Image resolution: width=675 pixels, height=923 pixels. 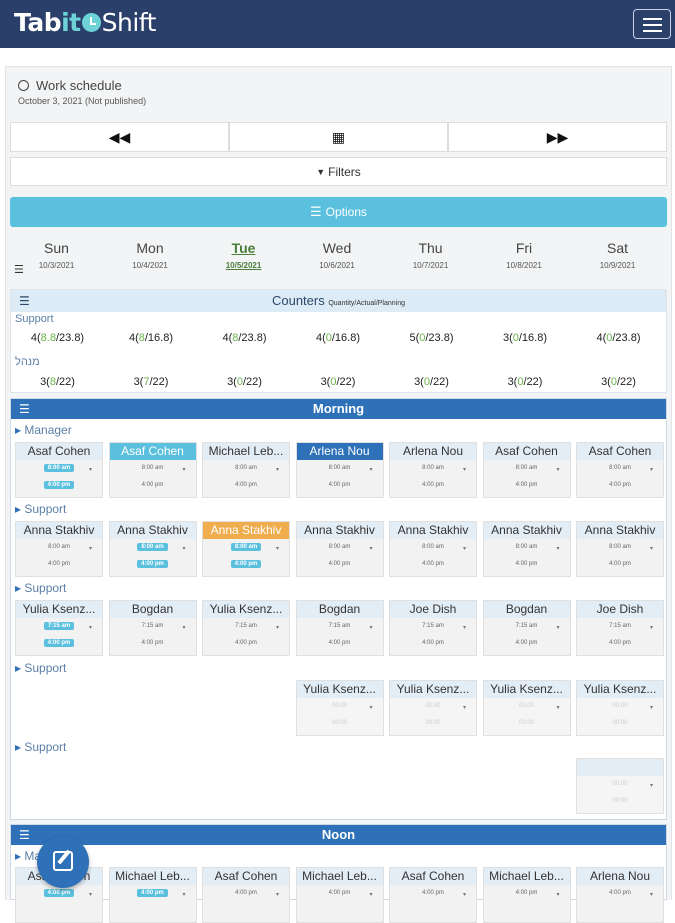 What do you see at coordinates (433, 628) in the screenshot?
I see `shift-card: Joe Dish 7:15 am ▾ 4:00 pm` at bounding box center [433, 628].